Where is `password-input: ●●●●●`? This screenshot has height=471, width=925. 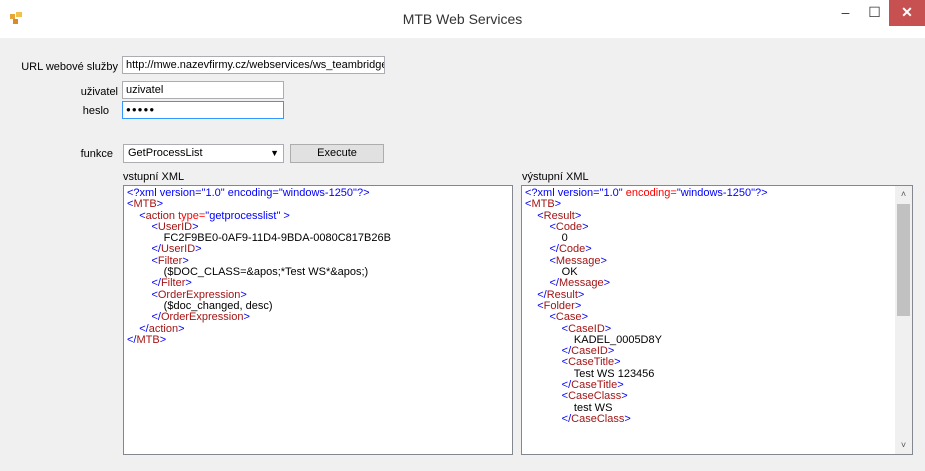
password-input: ●●●●● is located at coordinates (203, 110).